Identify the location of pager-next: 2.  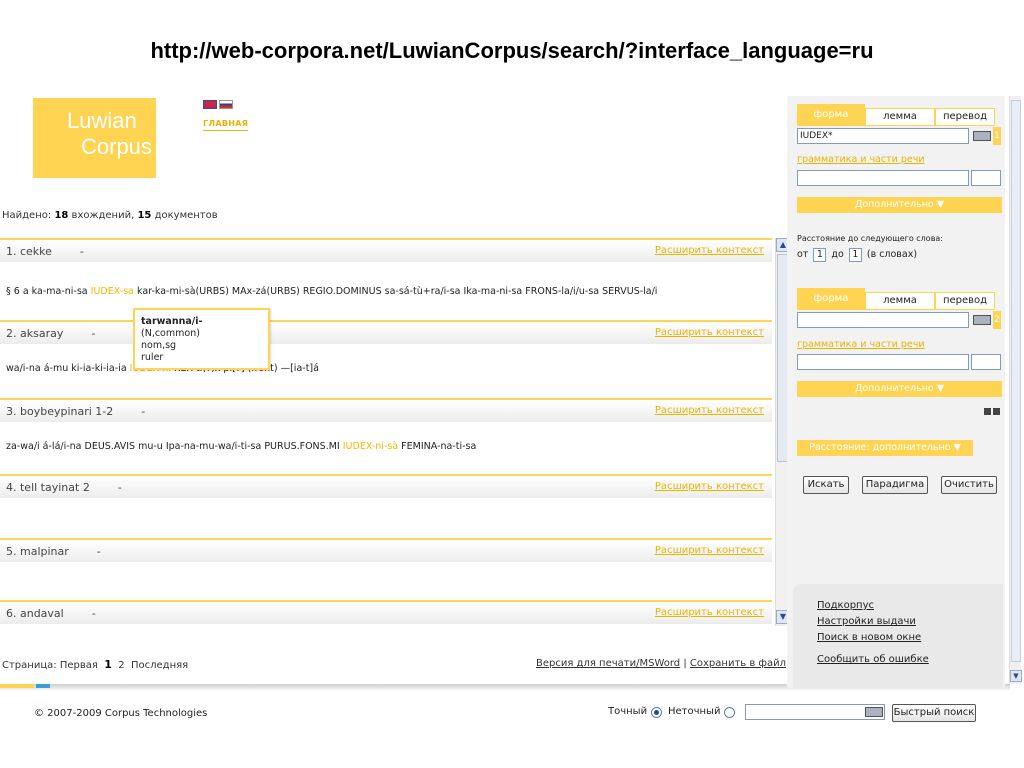
(121, 665).